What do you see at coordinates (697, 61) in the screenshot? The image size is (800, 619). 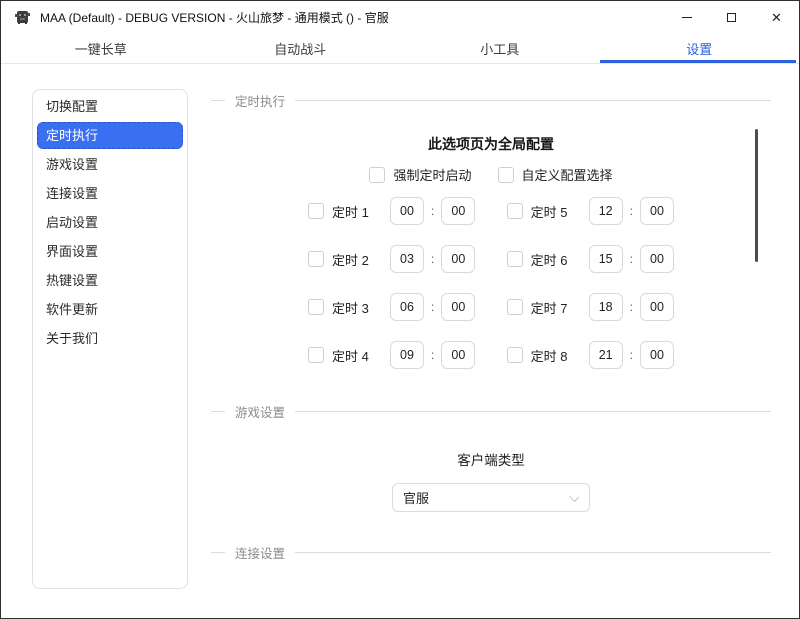 I see `tab-underline` at bounding box center [697, 61].